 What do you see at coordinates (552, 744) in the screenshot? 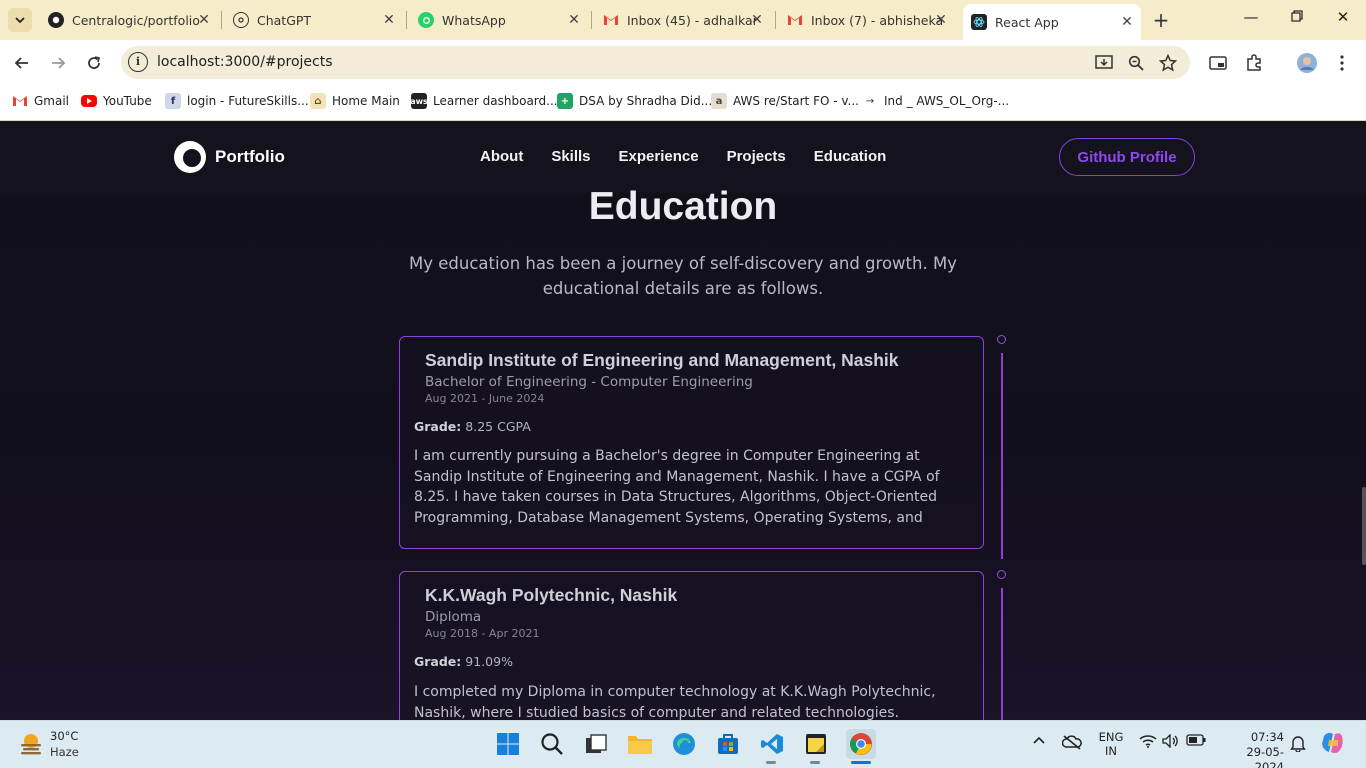
I see `search-button` at bounding box center [552, 744].